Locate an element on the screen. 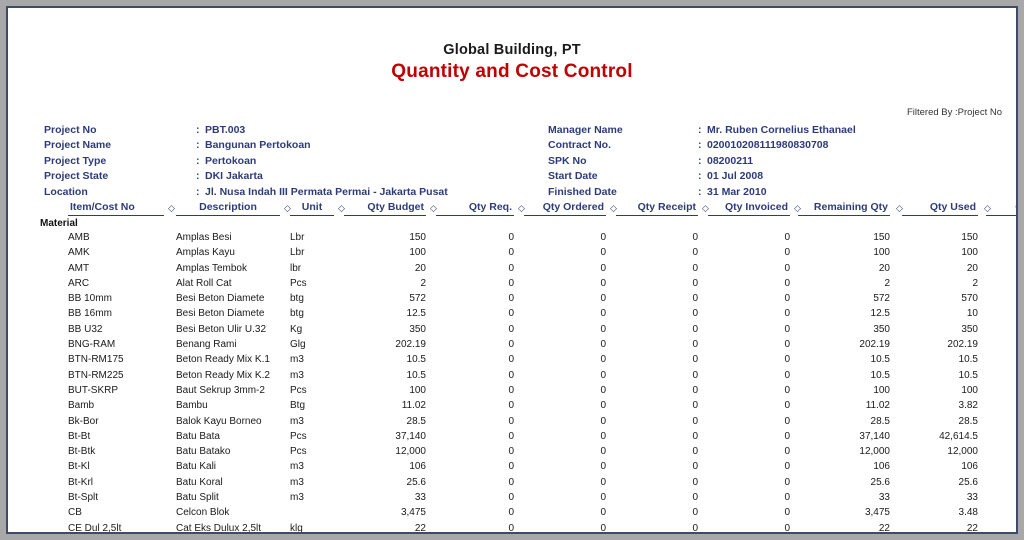 The image size is (1024, 540). column-header-balance: Qty Balance is located at coordinates (1001, 208).